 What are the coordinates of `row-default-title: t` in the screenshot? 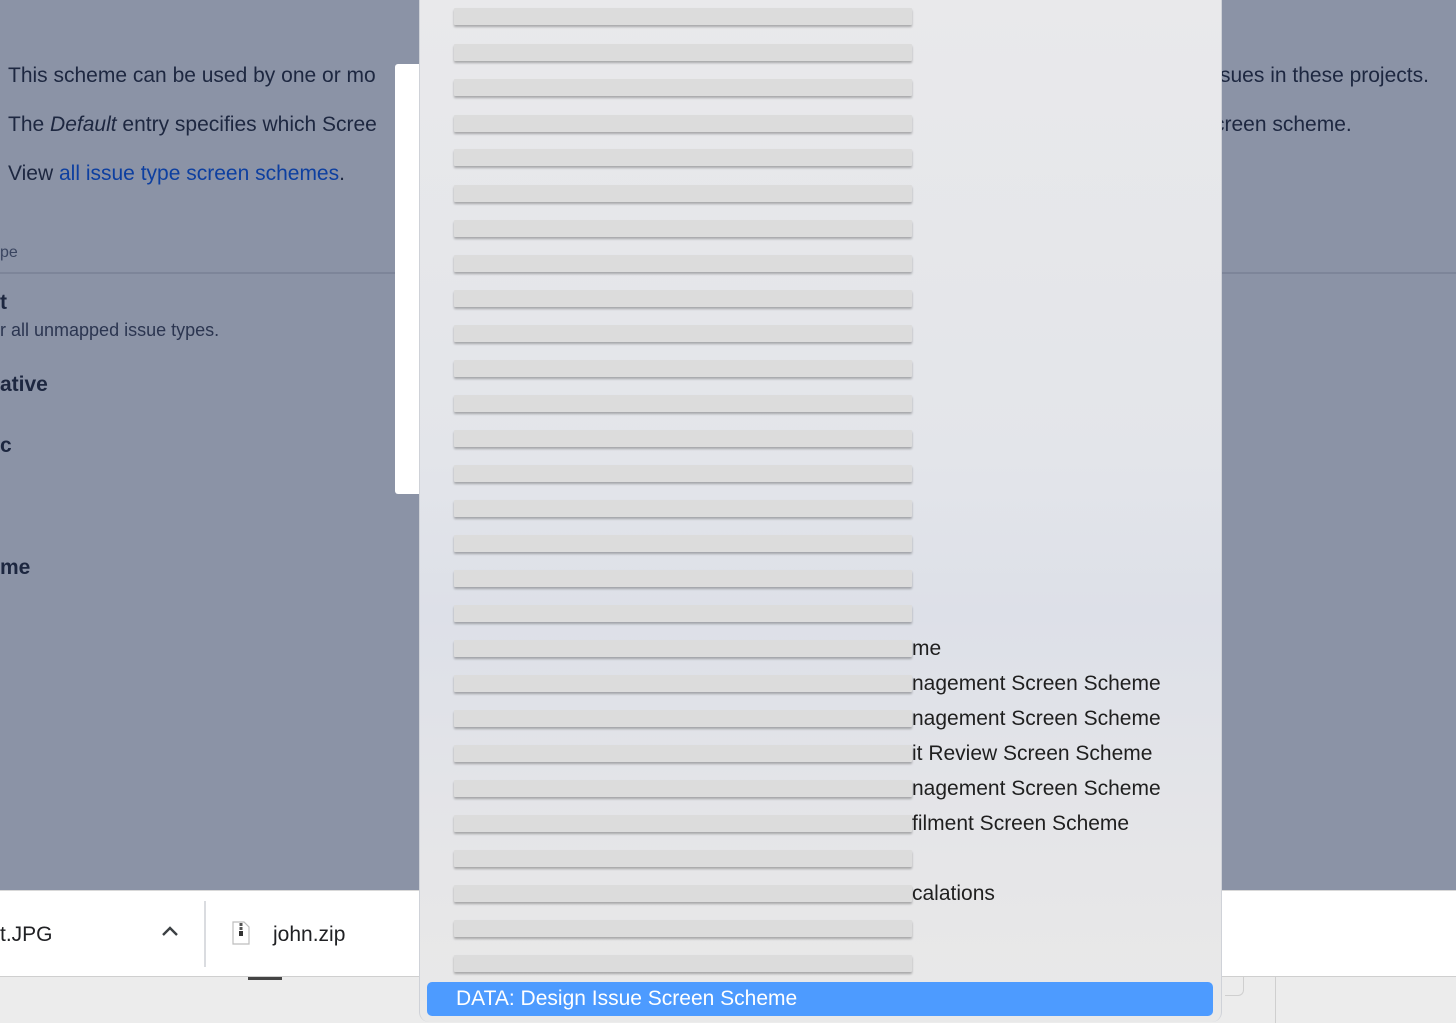 It's located at (3, 302).